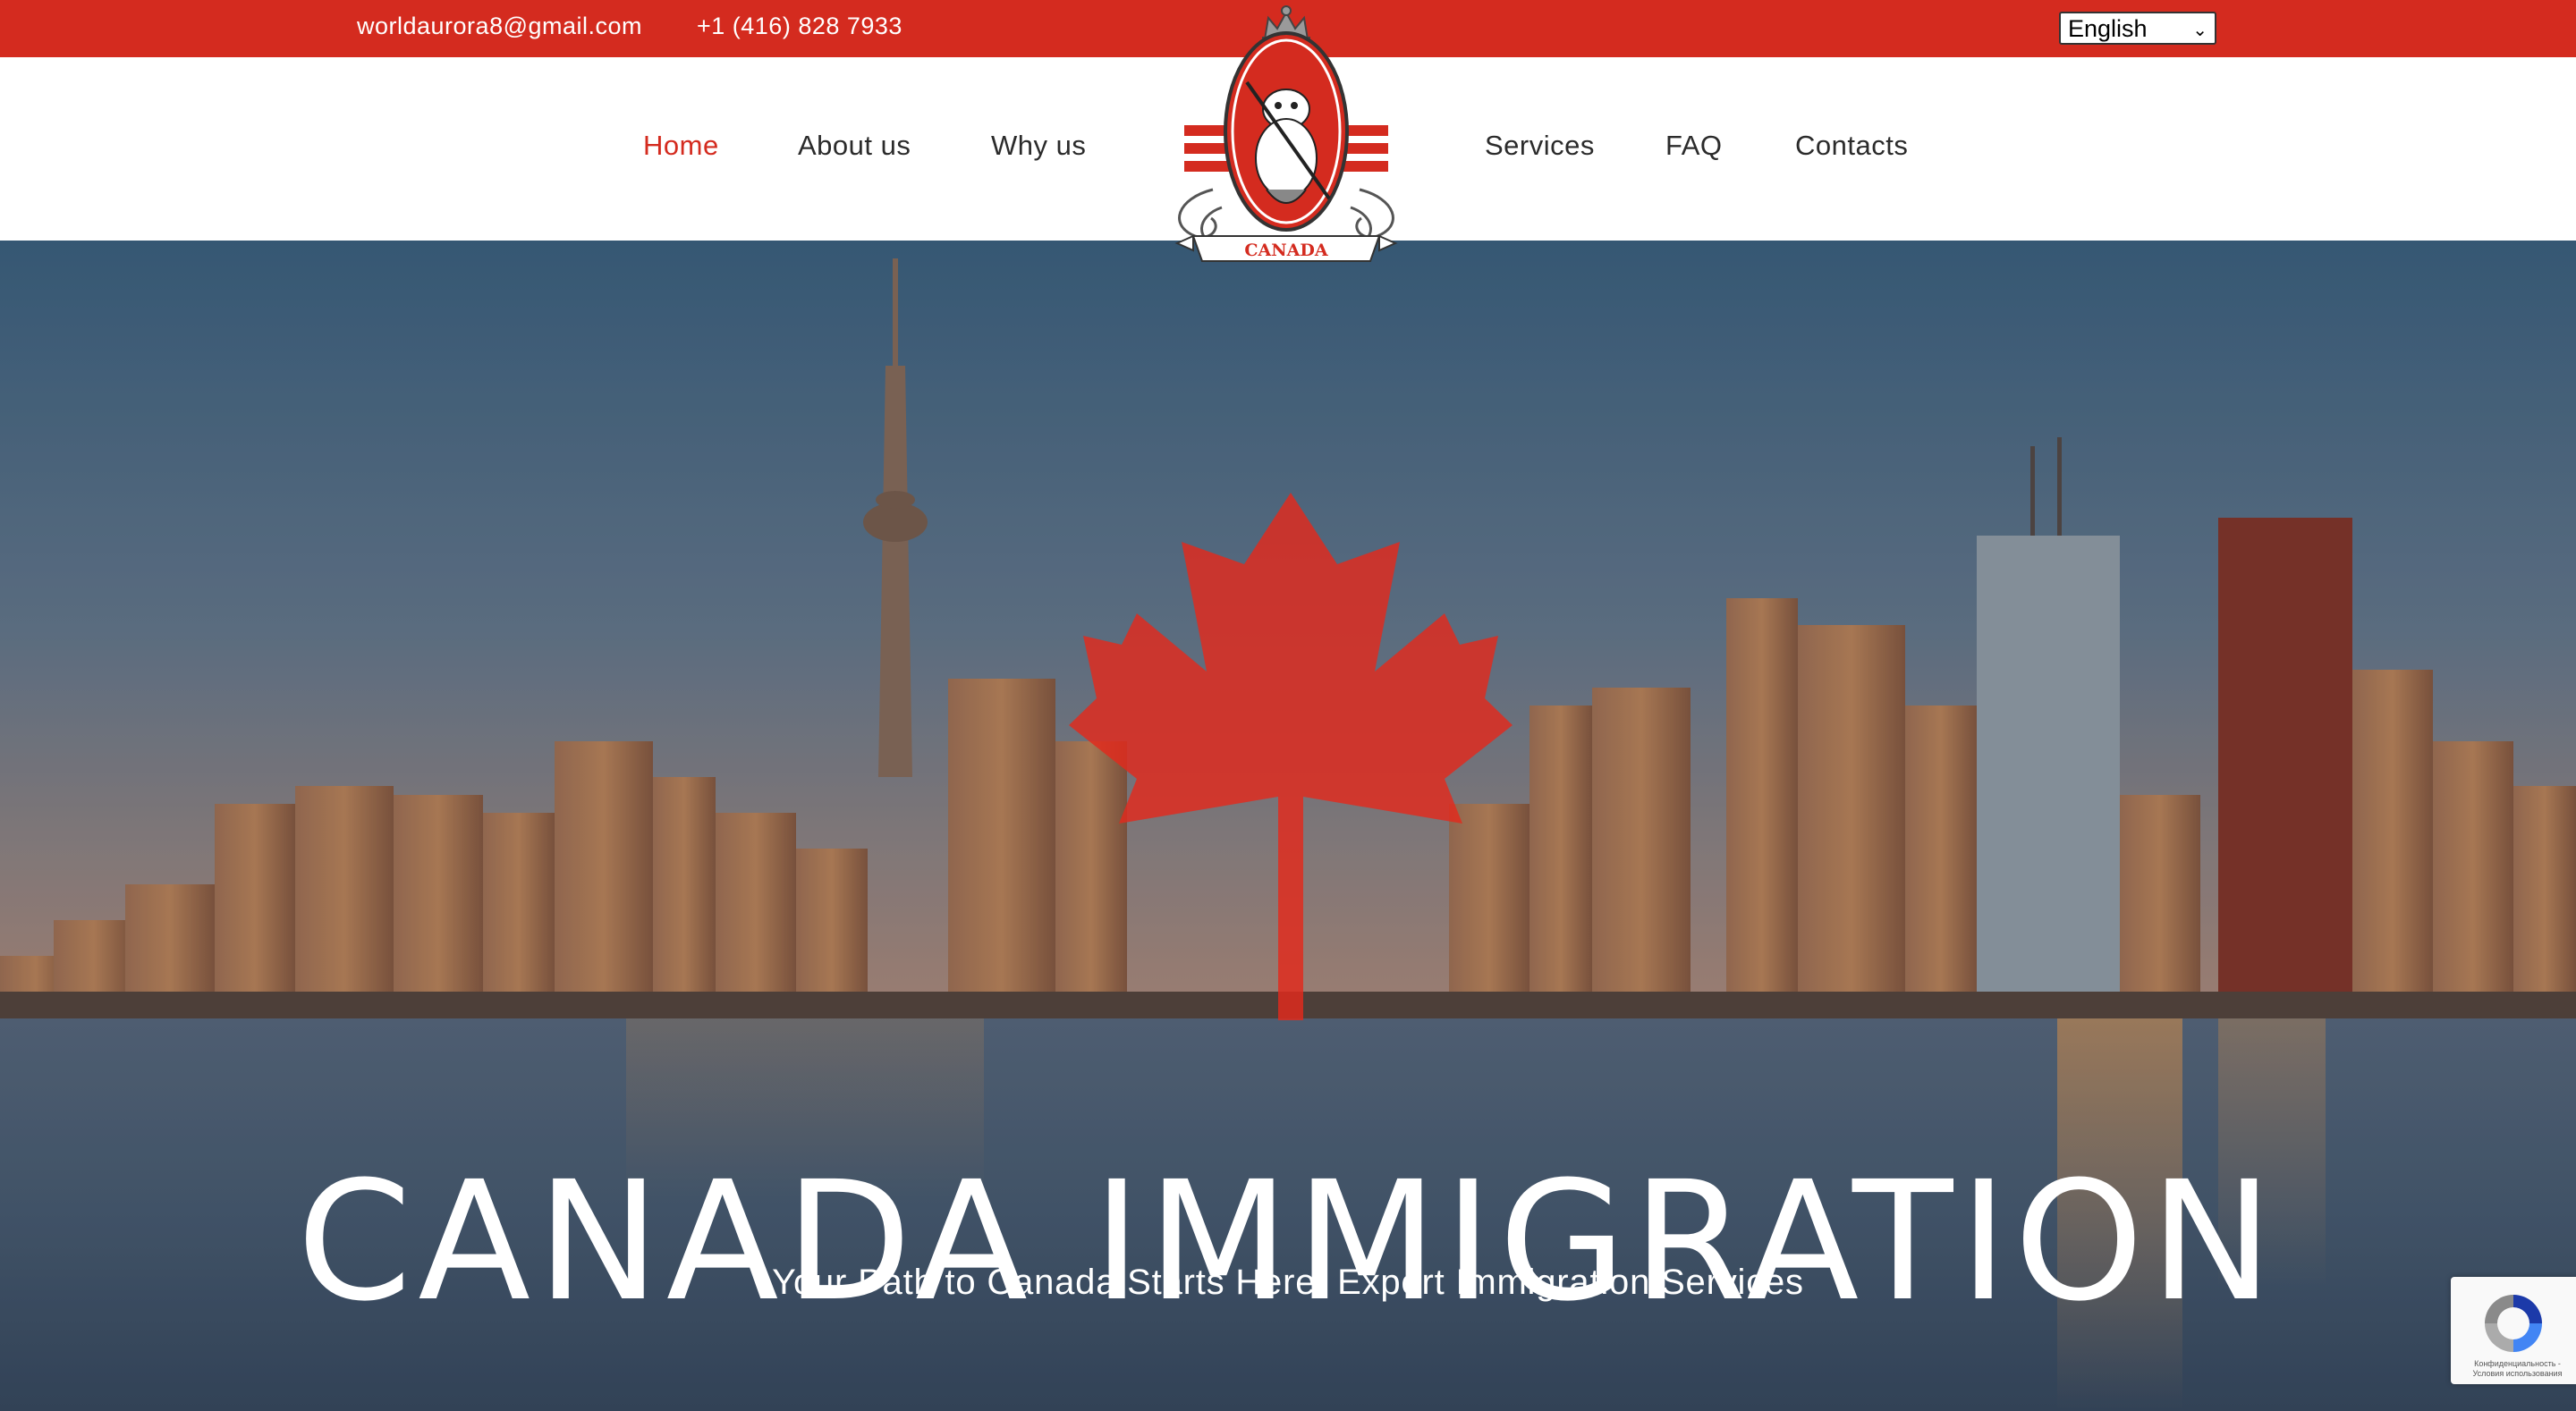 The image size is (2576, 1411). Describe the element at coordinates (1038, 146) in the screenshot. I see `nav-item-why-us: Why us` at that location.